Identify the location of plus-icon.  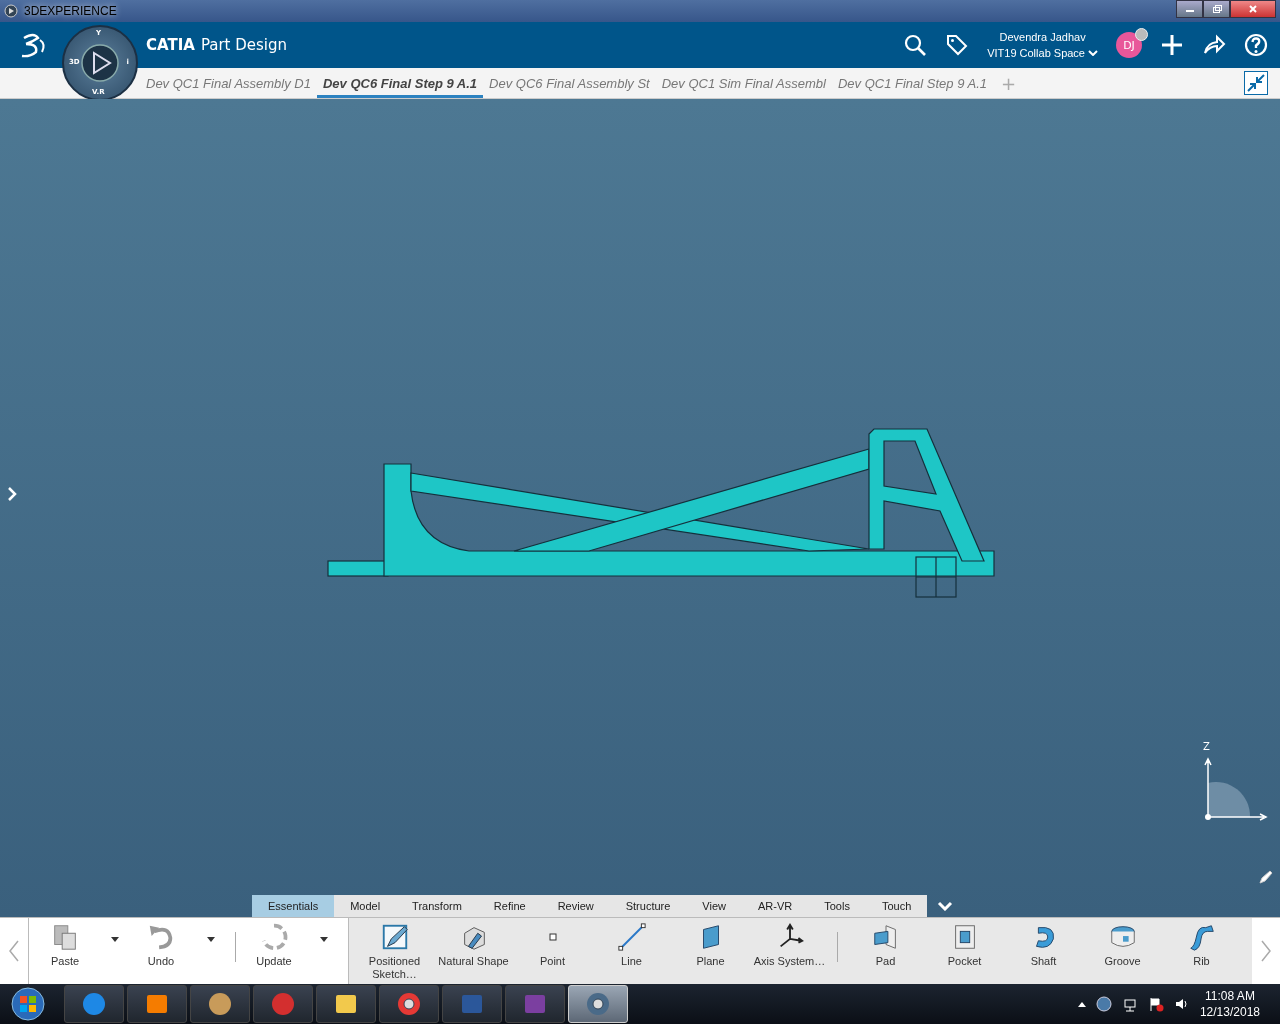
(1172, 45).